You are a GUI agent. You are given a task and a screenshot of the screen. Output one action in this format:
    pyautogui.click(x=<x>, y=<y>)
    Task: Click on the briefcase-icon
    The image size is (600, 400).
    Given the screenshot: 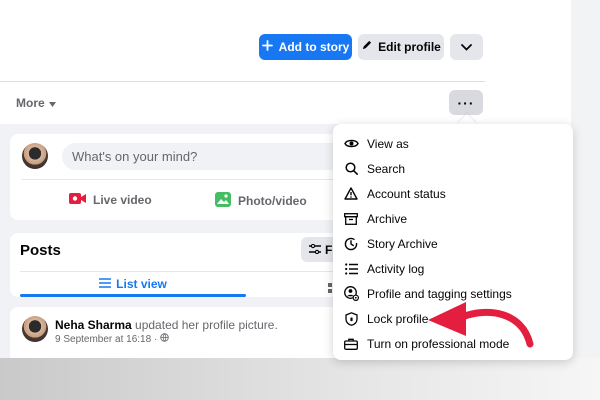 What is the action you would take?
    pyautogui.click(x=351, y=344)
    